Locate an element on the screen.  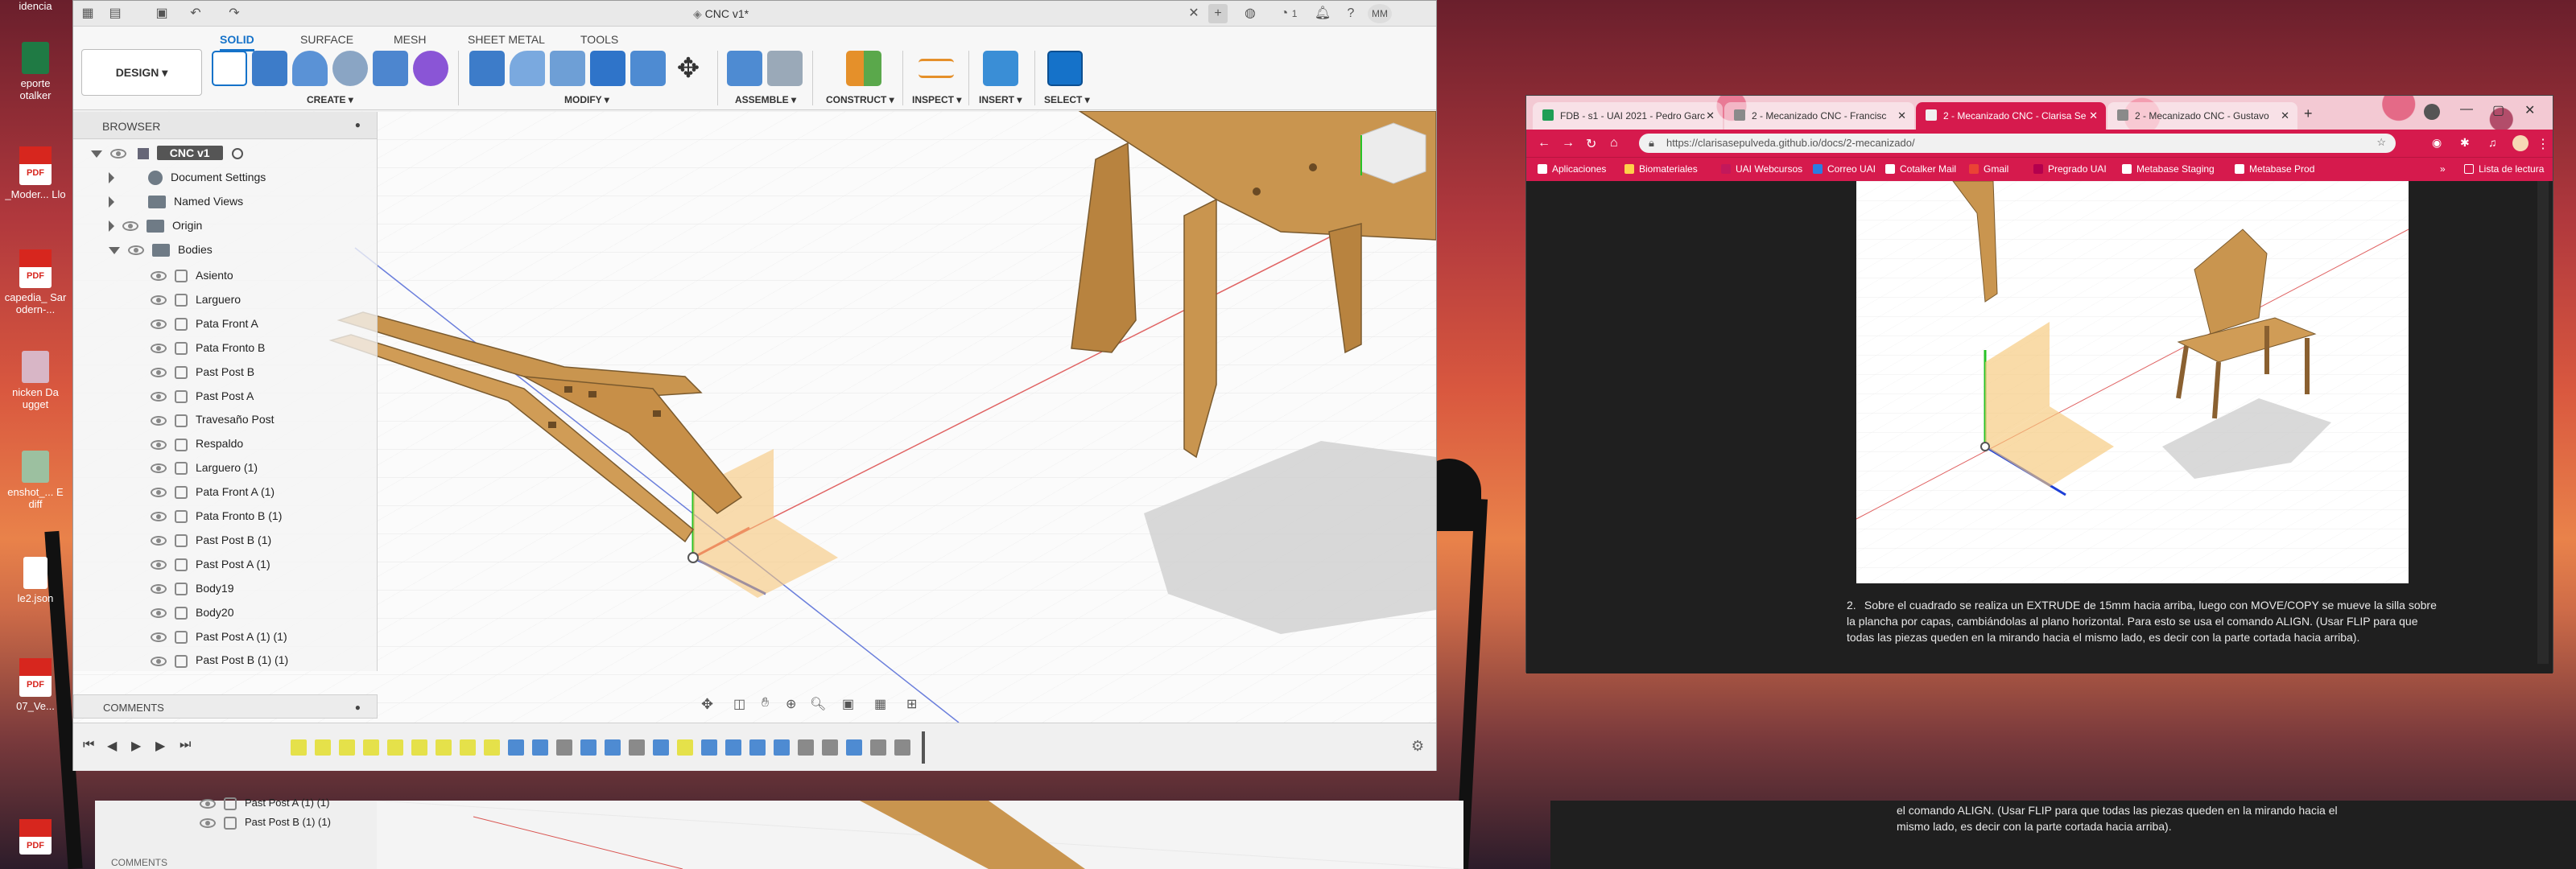
create-group-label: CREATE ▾ is located at coordinates (330, 99).